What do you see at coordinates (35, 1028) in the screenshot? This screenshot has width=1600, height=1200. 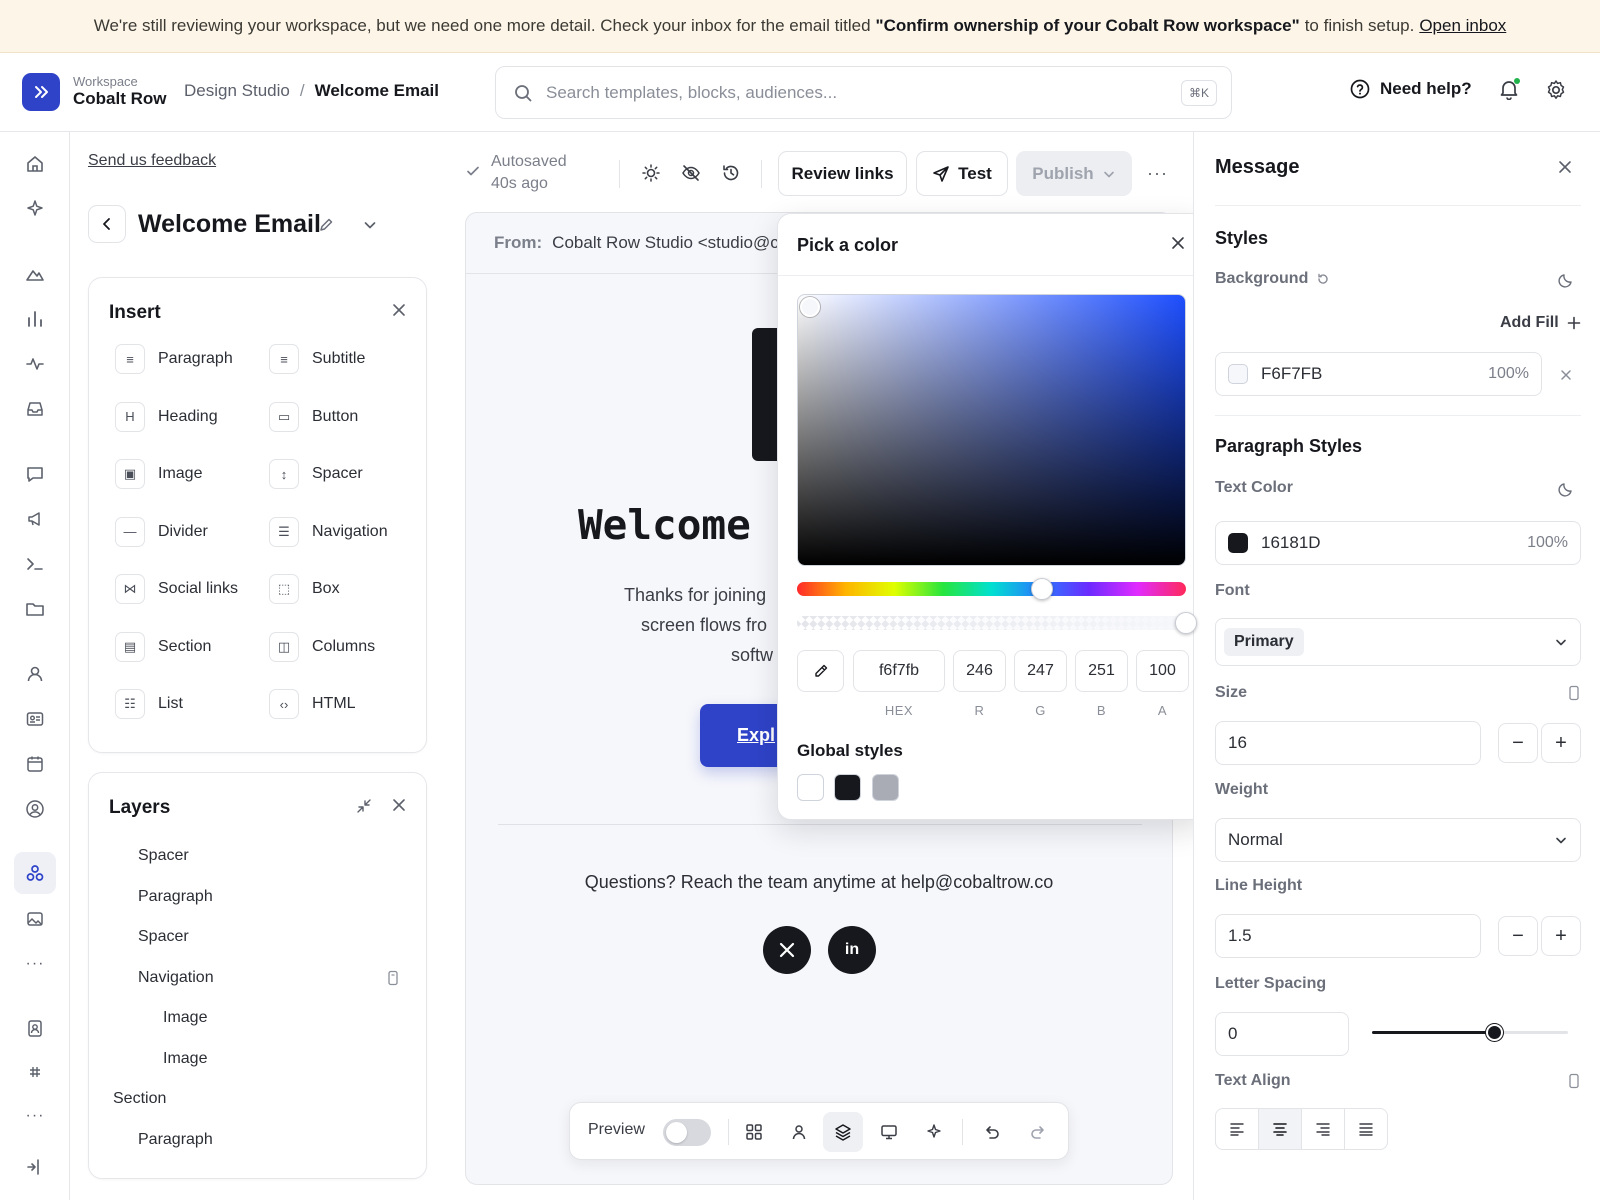 I see `badge-icon` at bounding box center [35, 1028].